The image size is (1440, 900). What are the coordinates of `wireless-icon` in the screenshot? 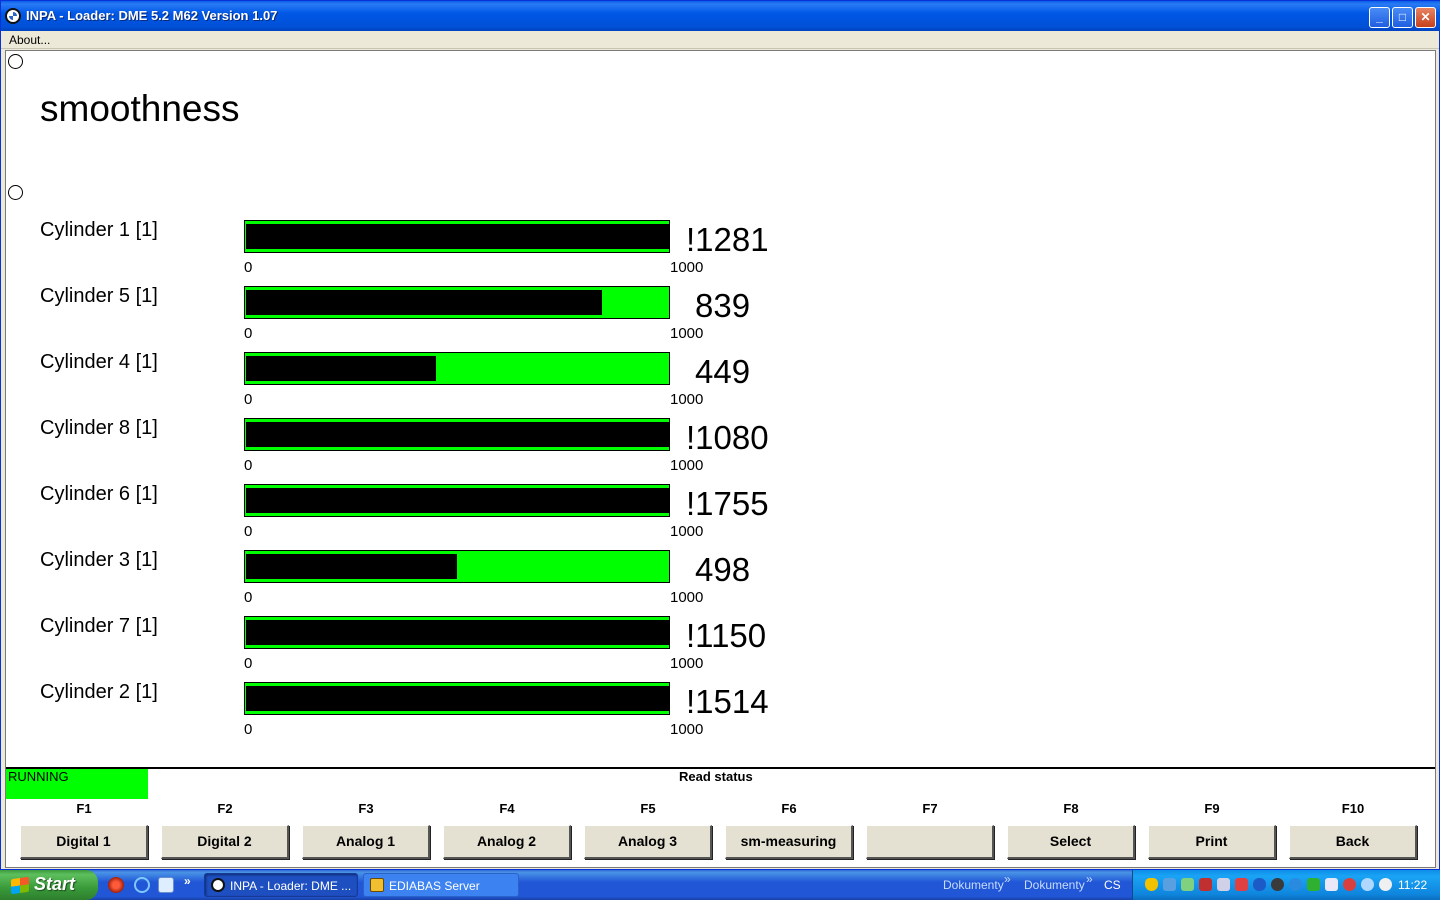 It's located at (1187, 884).